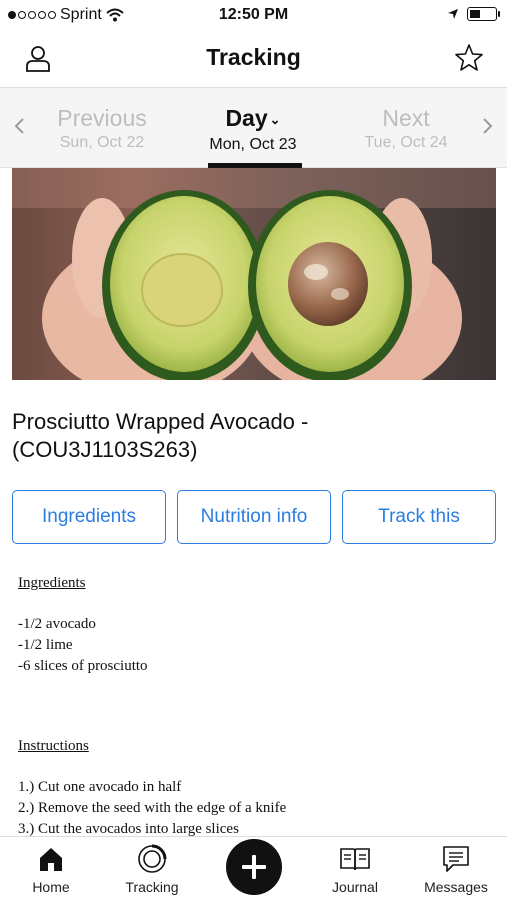 Image resolution: width=507 pixels, height=900 pixels. I want to click on tab-home: Home, so click(51, 869).